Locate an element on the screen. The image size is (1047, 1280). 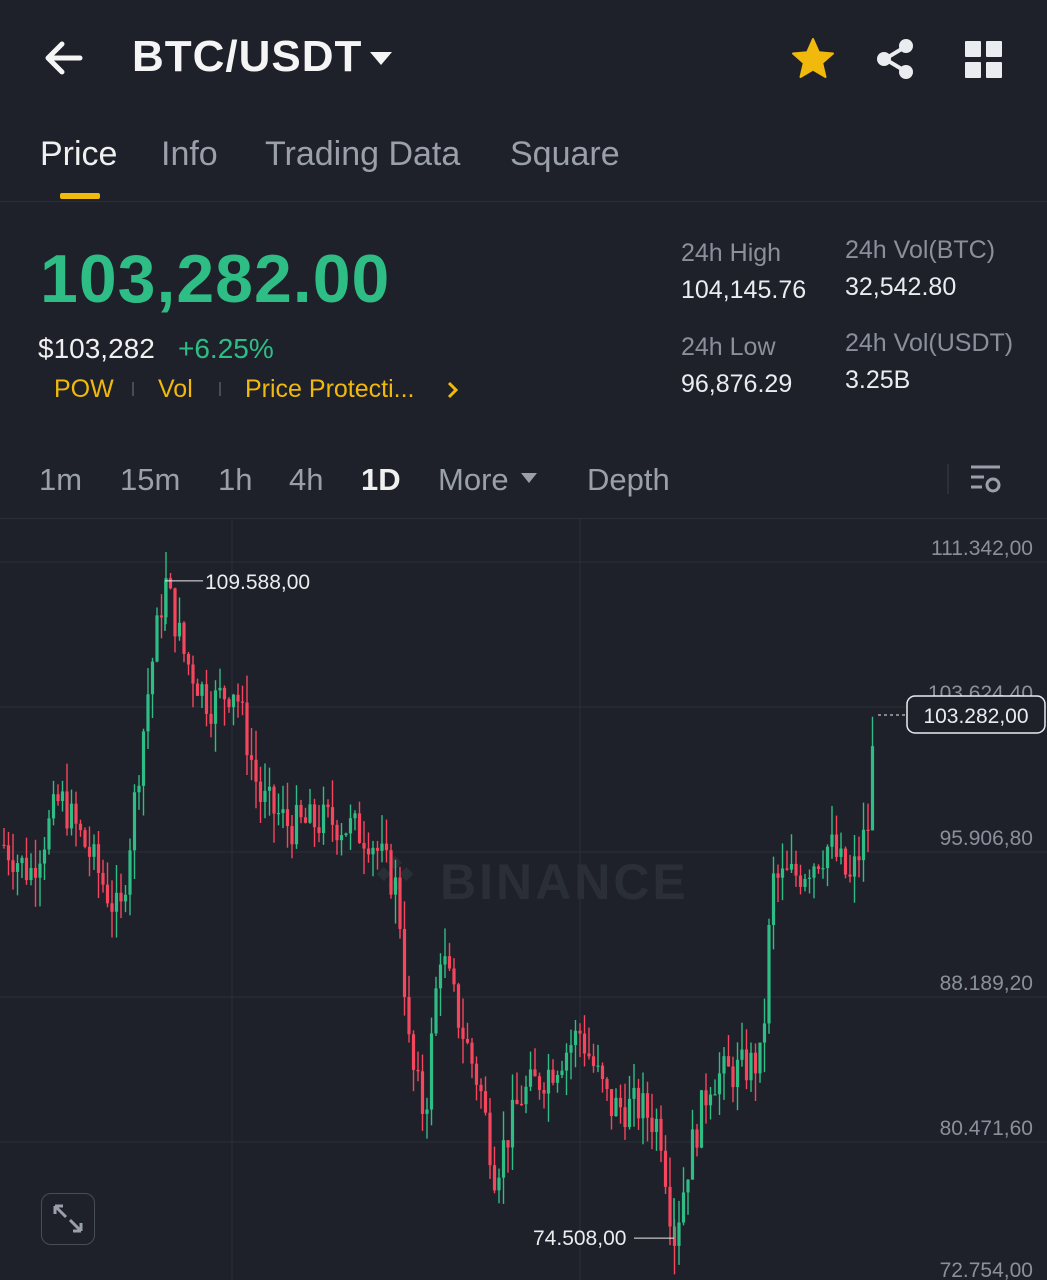
high-value: 104,145.76 is located at coordinates (744, 290).